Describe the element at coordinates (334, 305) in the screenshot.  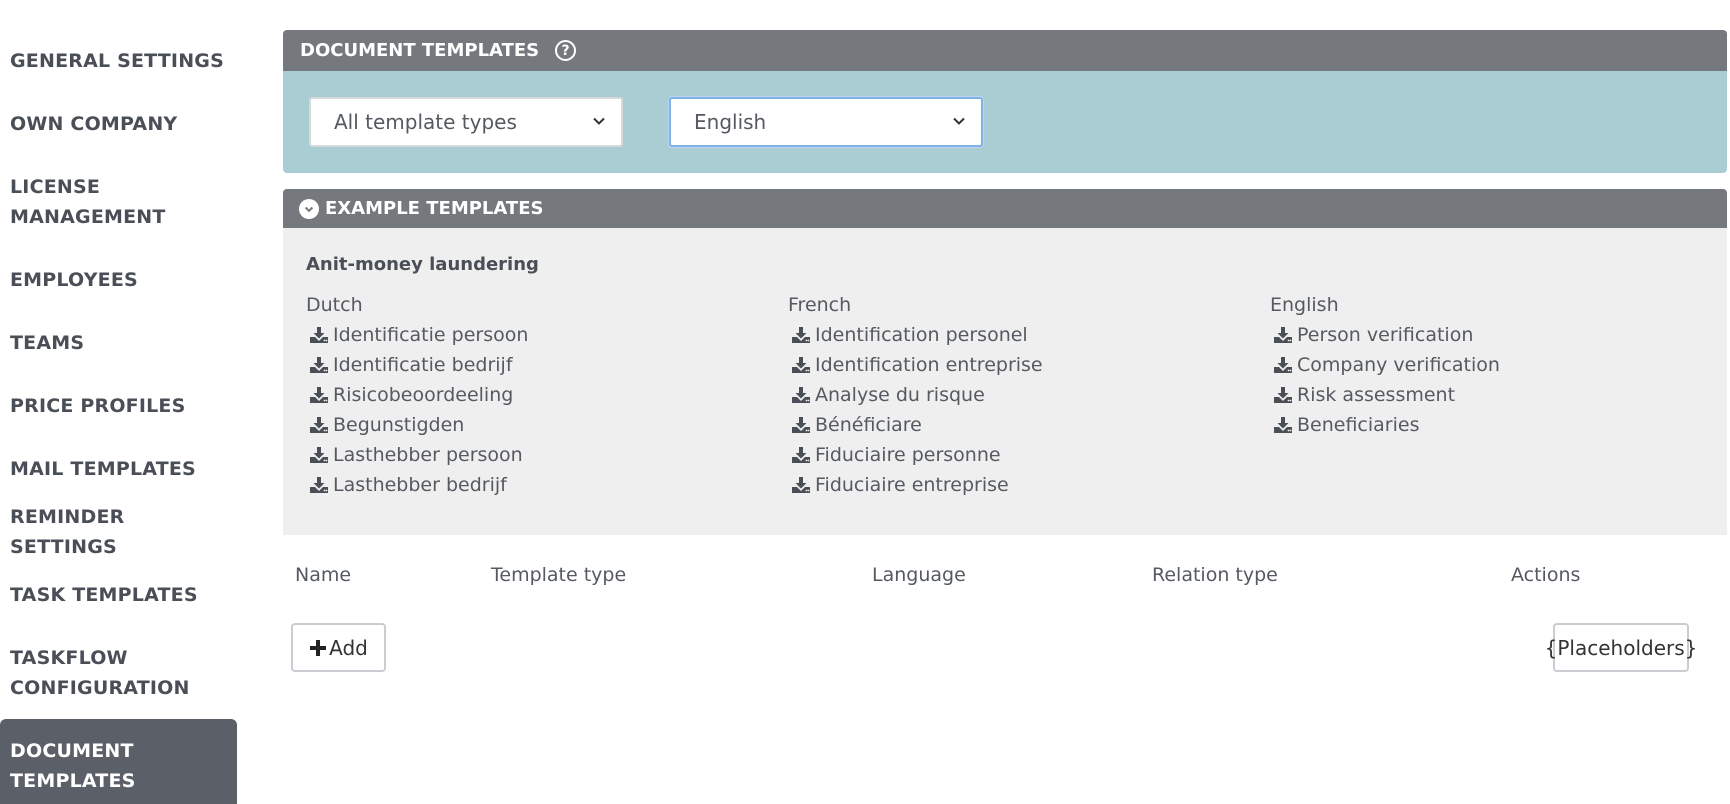
I see `language-name: Dutch` at that location.